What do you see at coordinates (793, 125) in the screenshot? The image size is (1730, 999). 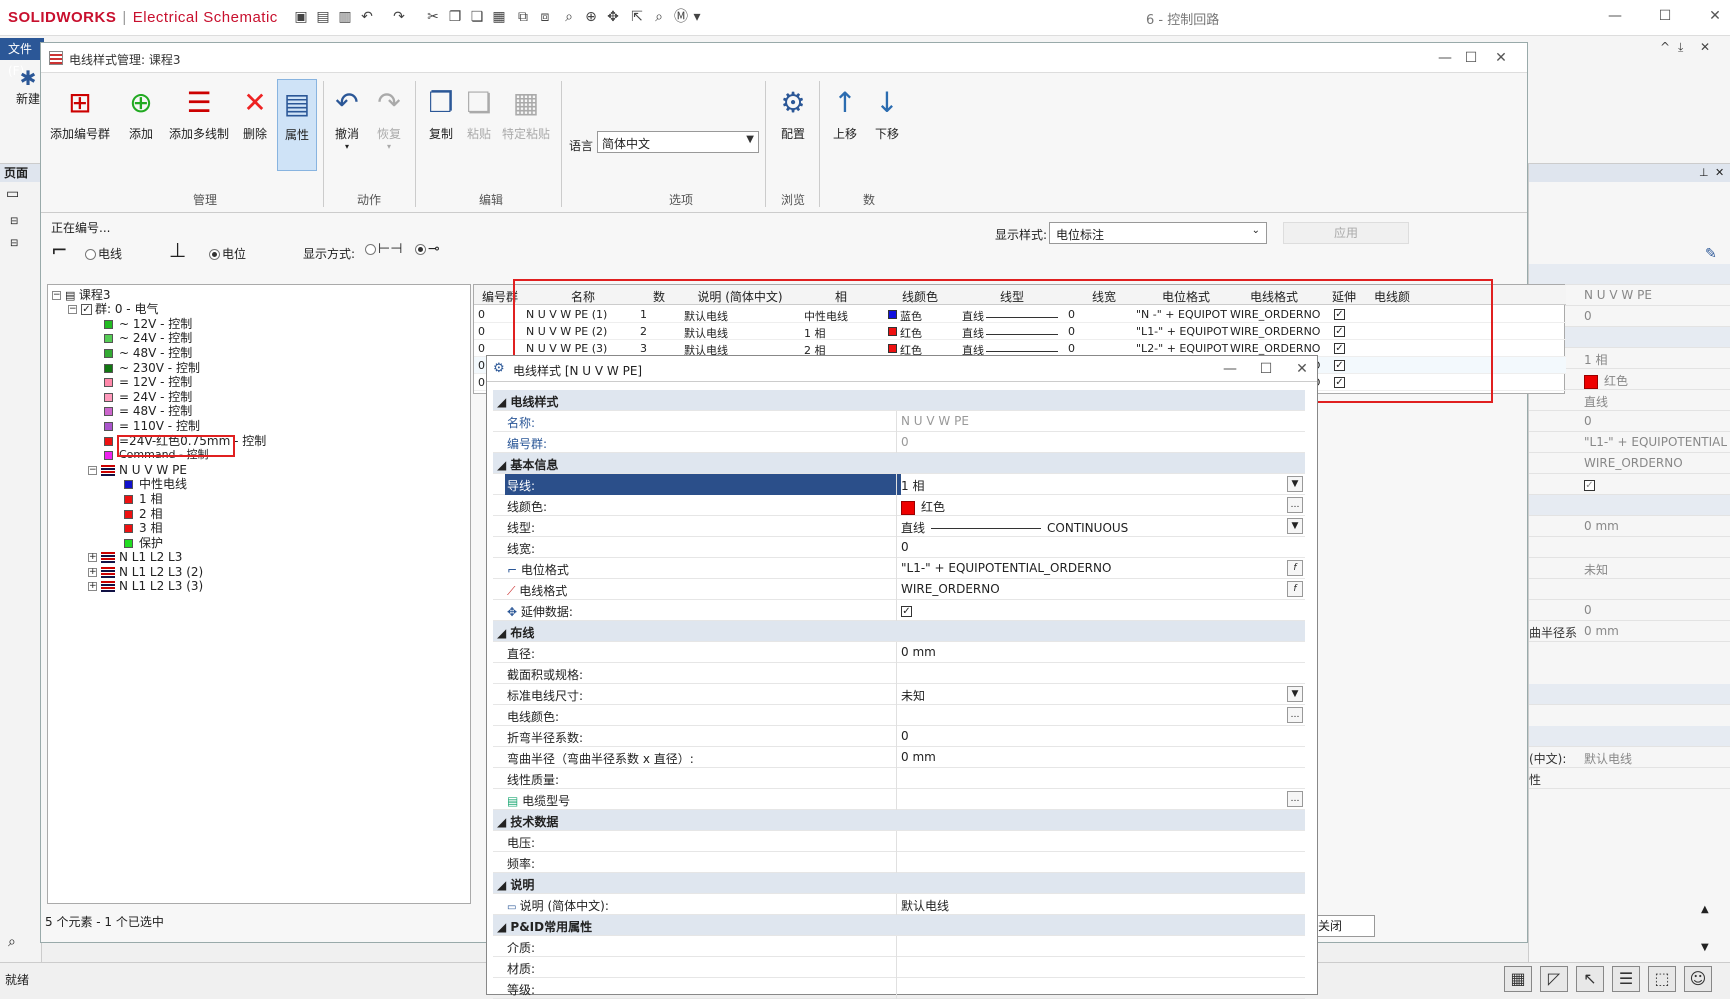 I see `configure-button: ⚙ 配置` at bounding box center [793, 125].